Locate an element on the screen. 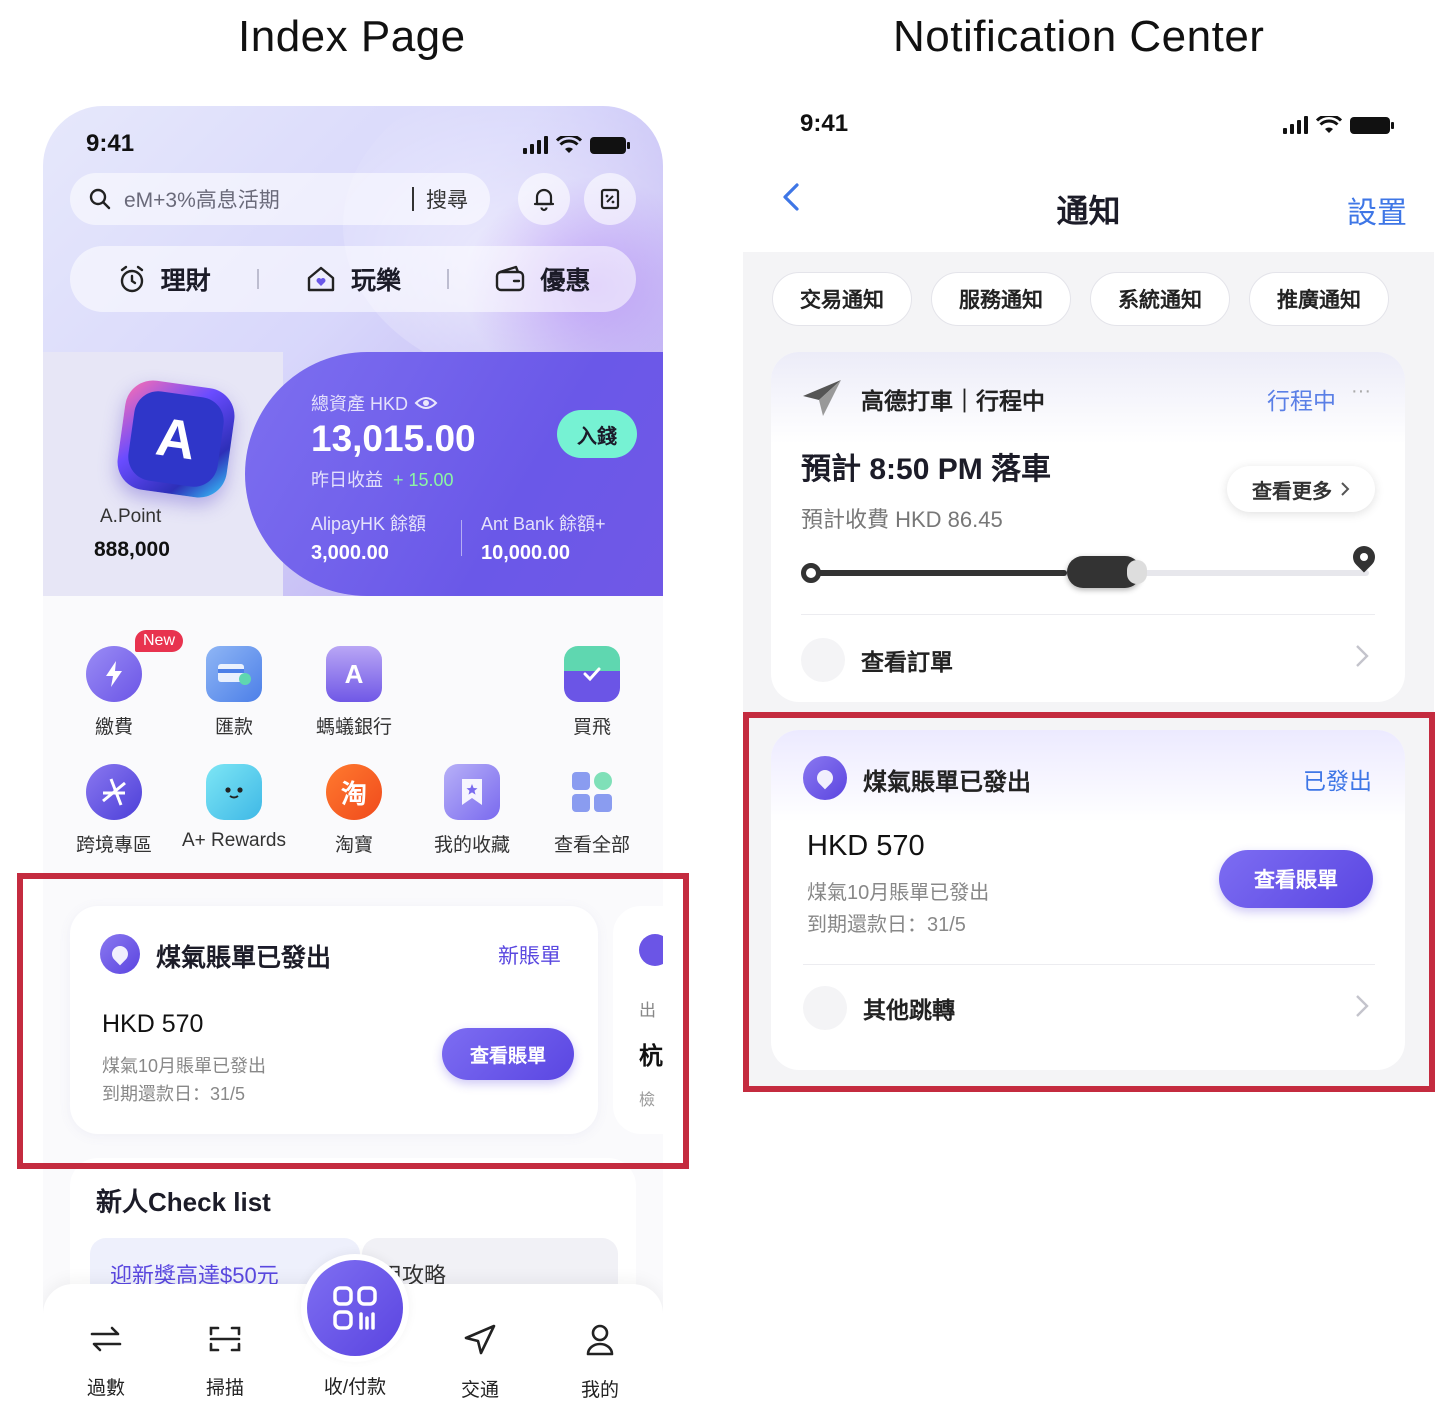  row-icon-placeholder is located at coordinates (823, 660).